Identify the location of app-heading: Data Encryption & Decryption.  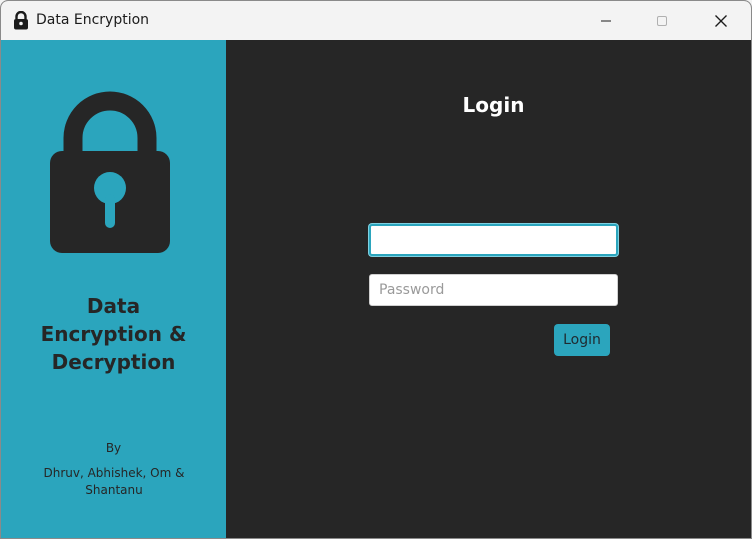
(113, 334).